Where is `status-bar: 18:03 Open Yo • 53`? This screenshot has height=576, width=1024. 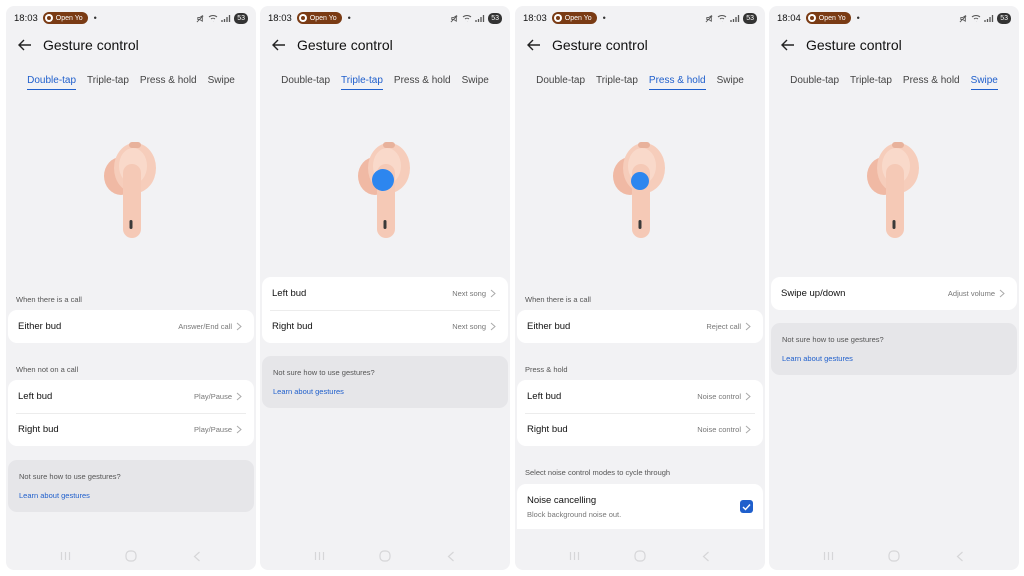 status-bar: 18:03 Open Yo • 53 is located at coordinates (131, 18).